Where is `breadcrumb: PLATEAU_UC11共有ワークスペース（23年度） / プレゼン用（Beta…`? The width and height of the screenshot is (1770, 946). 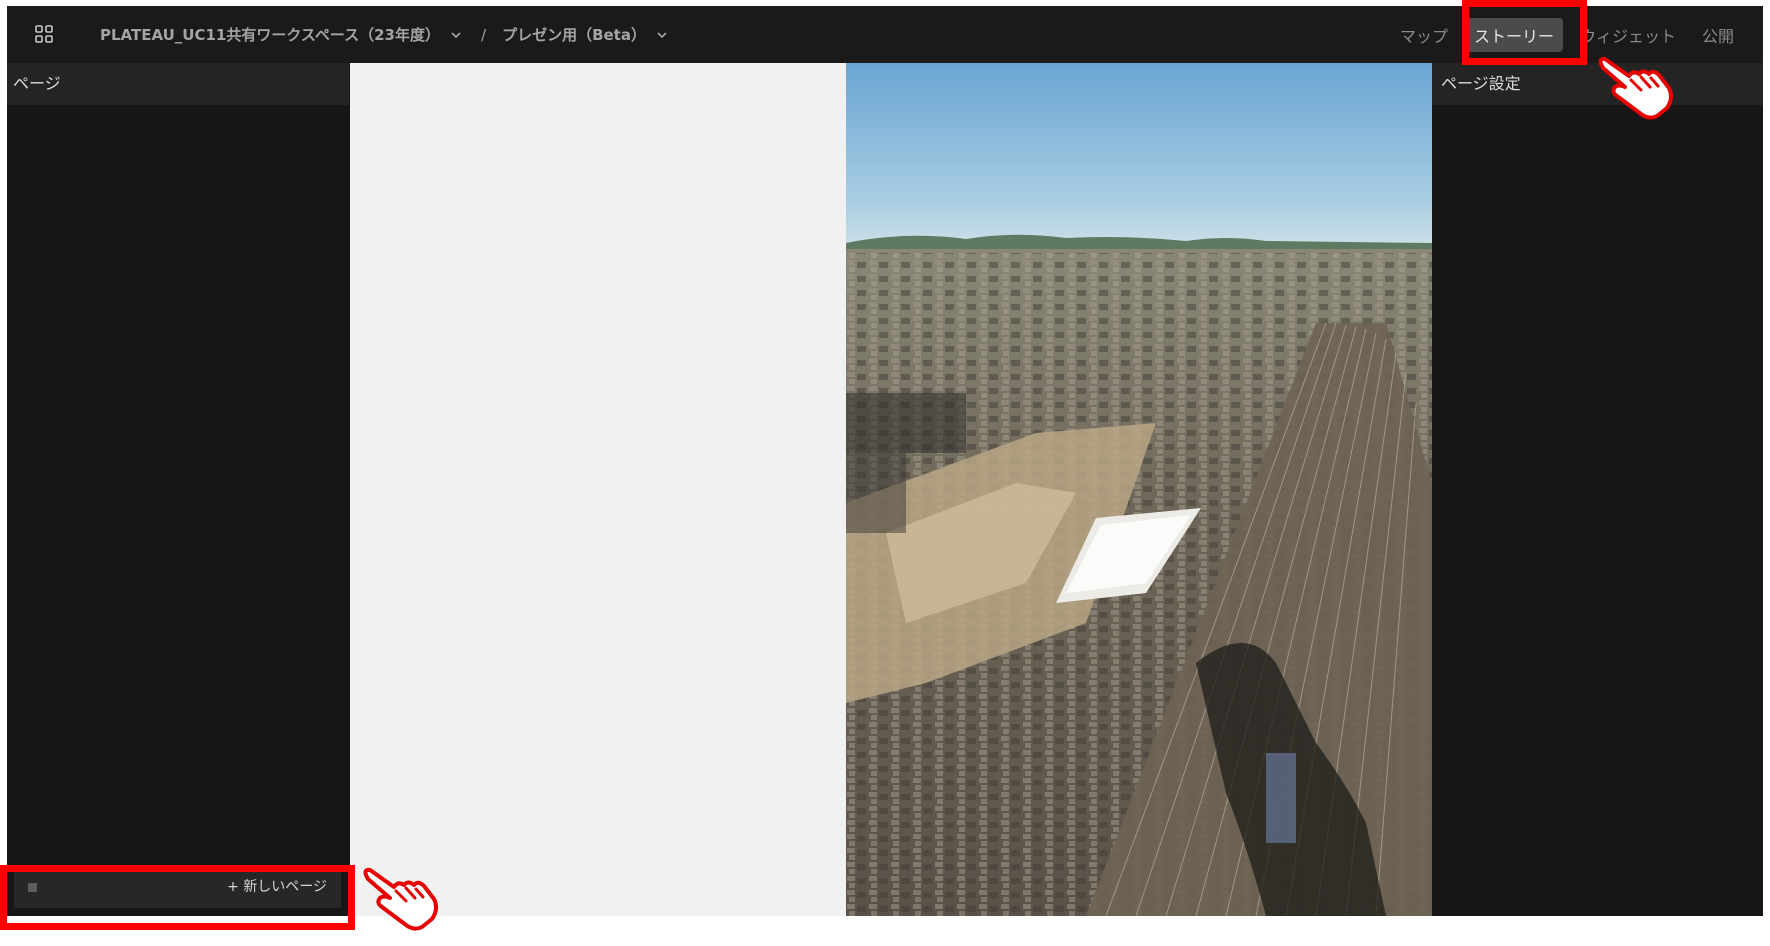
breadcrumb: PLATEAU_UC11共有ワークスペース（23年度） / プレゼン用（Beta… is located at coordinates (384, 34).